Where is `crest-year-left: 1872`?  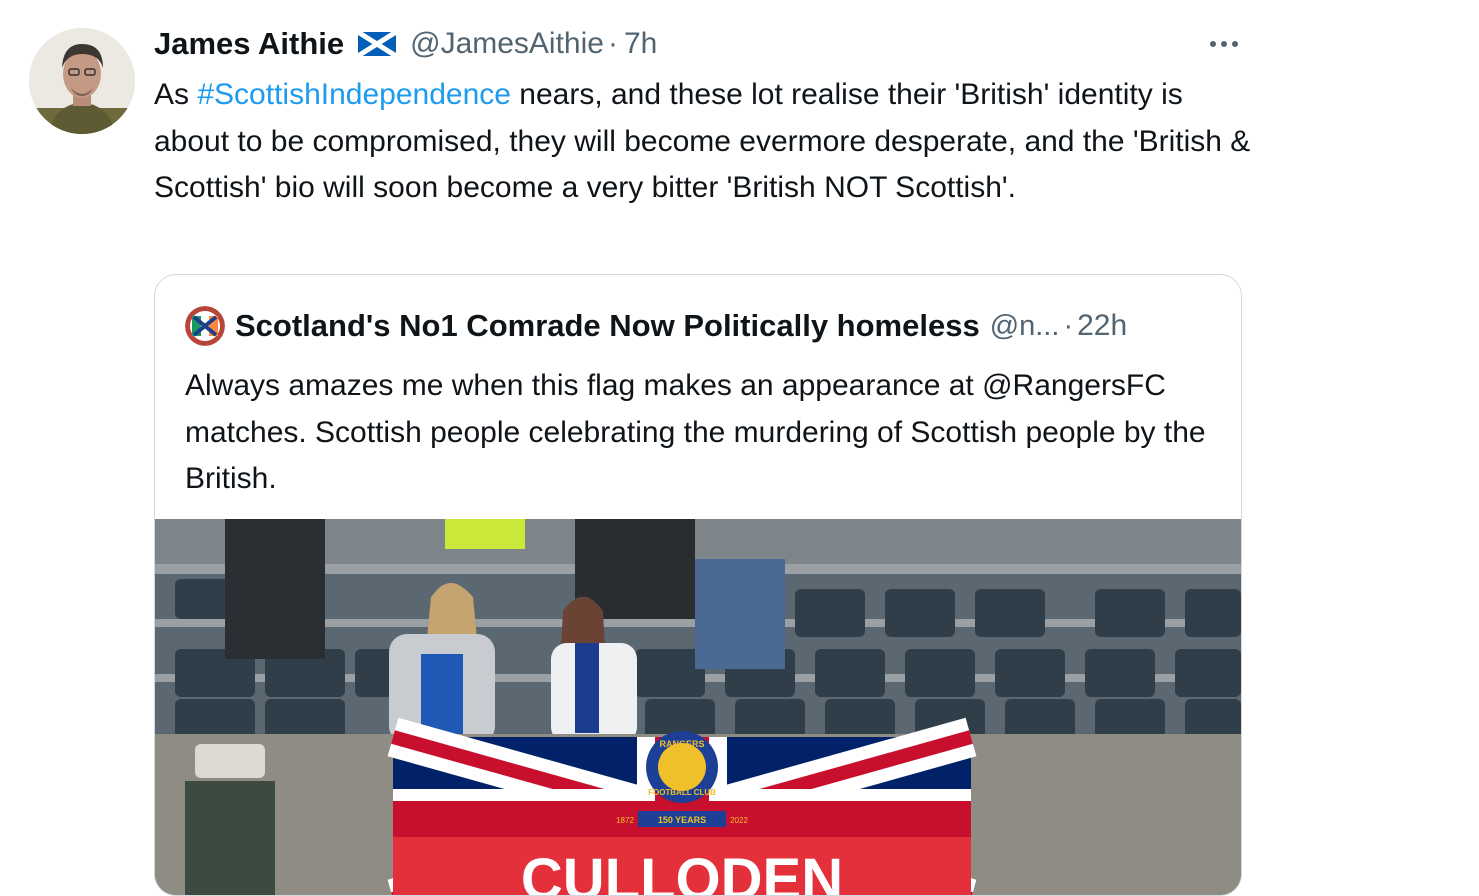 crest-year-left: 1872 is located at coordinates (625, 820).